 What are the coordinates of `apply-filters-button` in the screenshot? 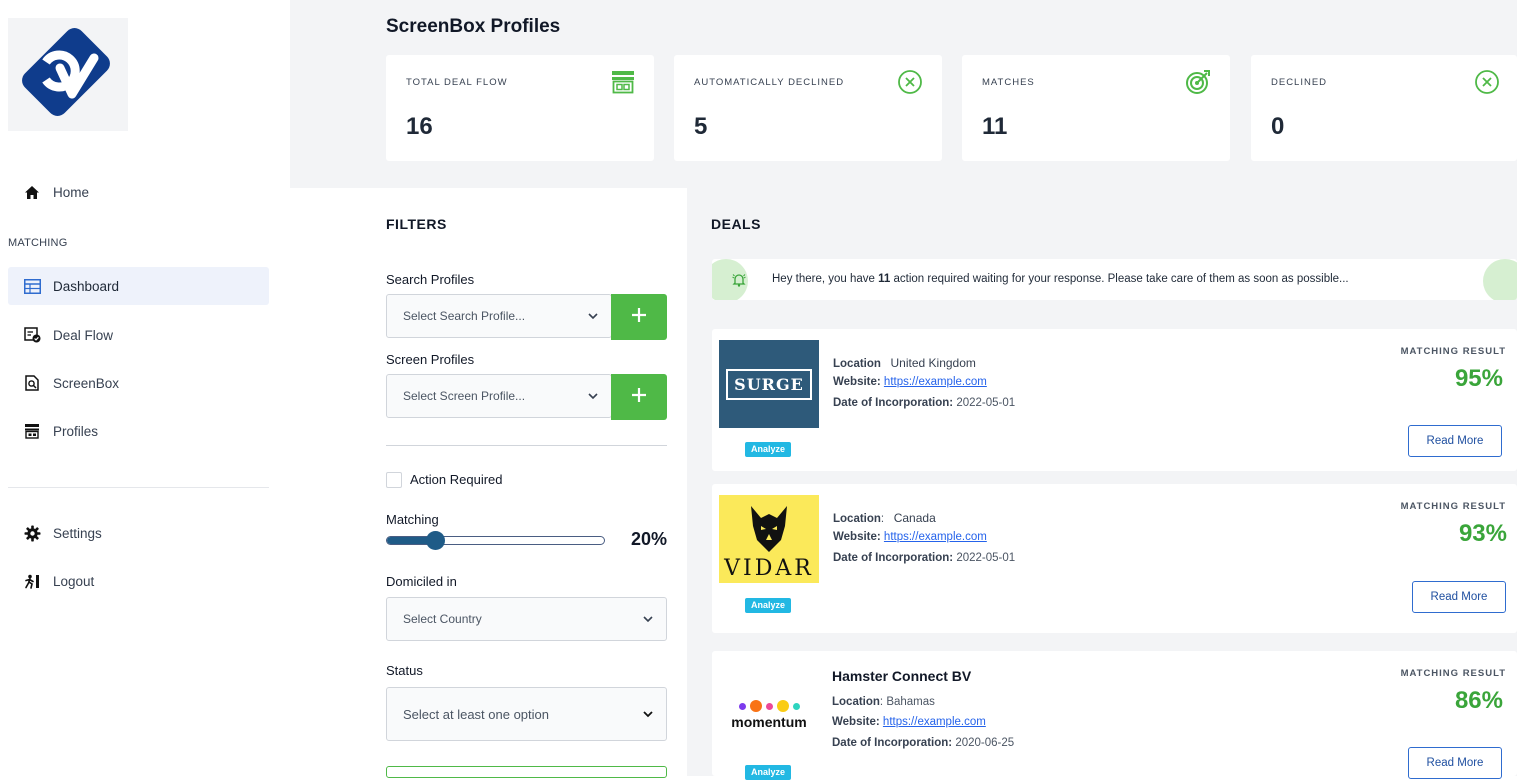 It's located at (526, 772).